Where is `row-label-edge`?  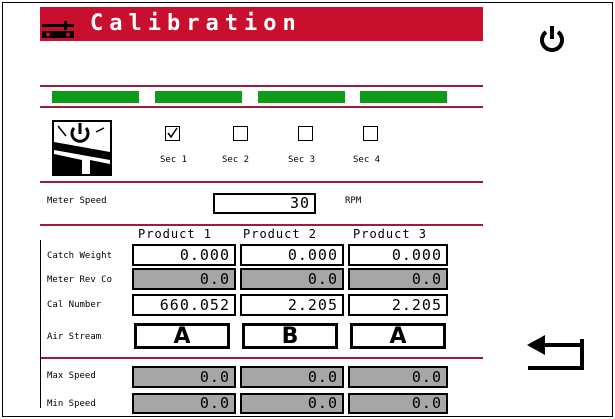
row-label-edge is located at coordinates (40, 324).